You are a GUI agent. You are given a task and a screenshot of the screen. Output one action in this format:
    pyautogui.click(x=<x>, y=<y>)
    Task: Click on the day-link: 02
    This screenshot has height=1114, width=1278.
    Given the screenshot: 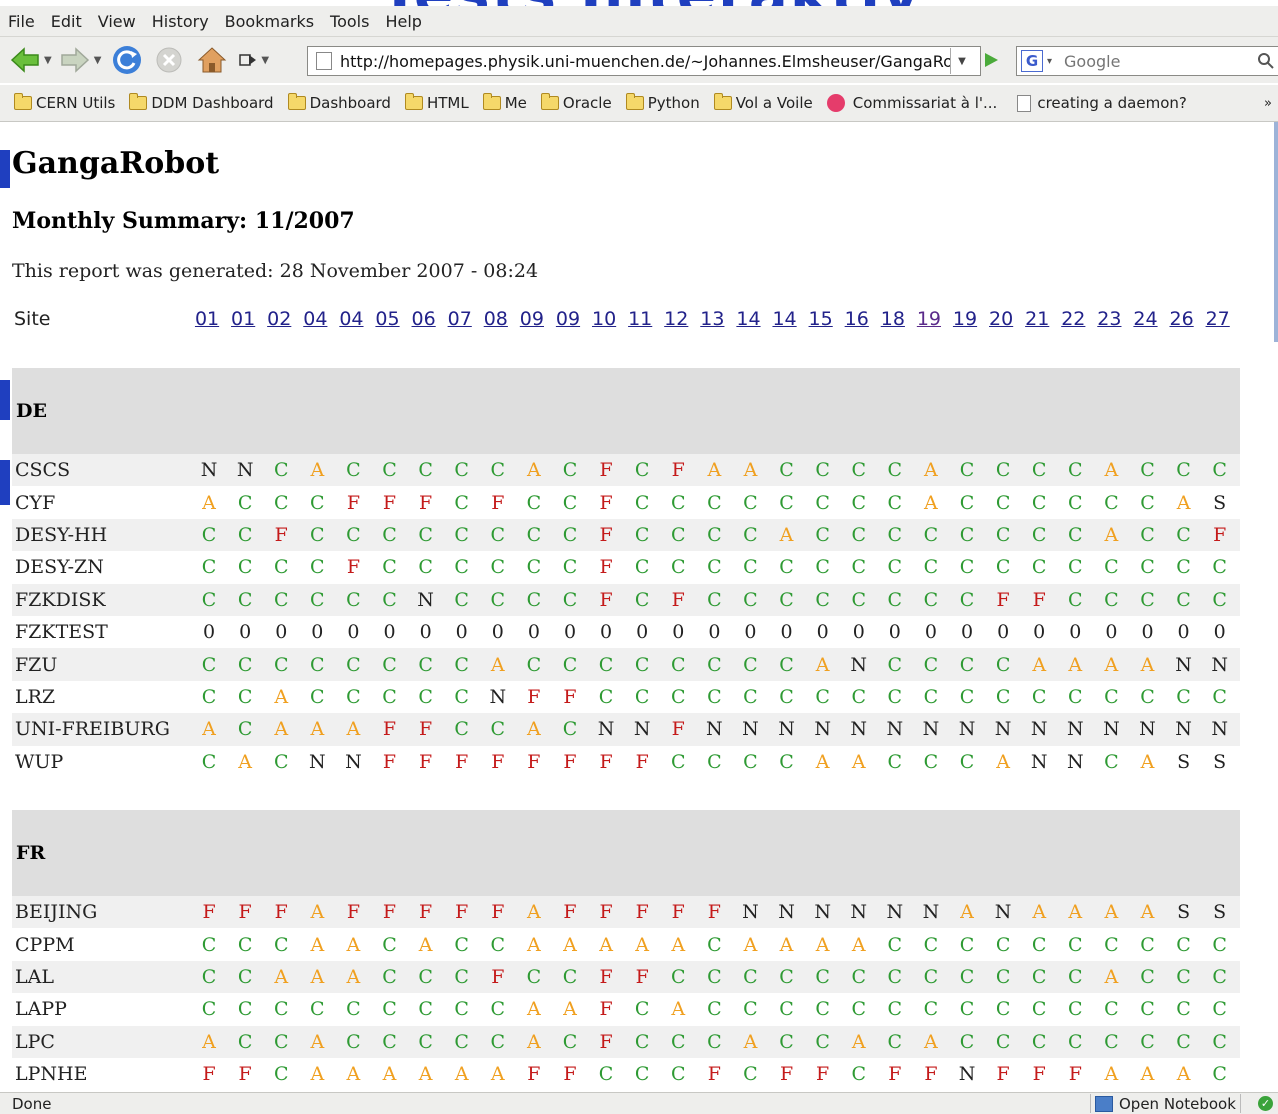 What is the action you would take?
    pyautogui.click(x=279, y=319)
    